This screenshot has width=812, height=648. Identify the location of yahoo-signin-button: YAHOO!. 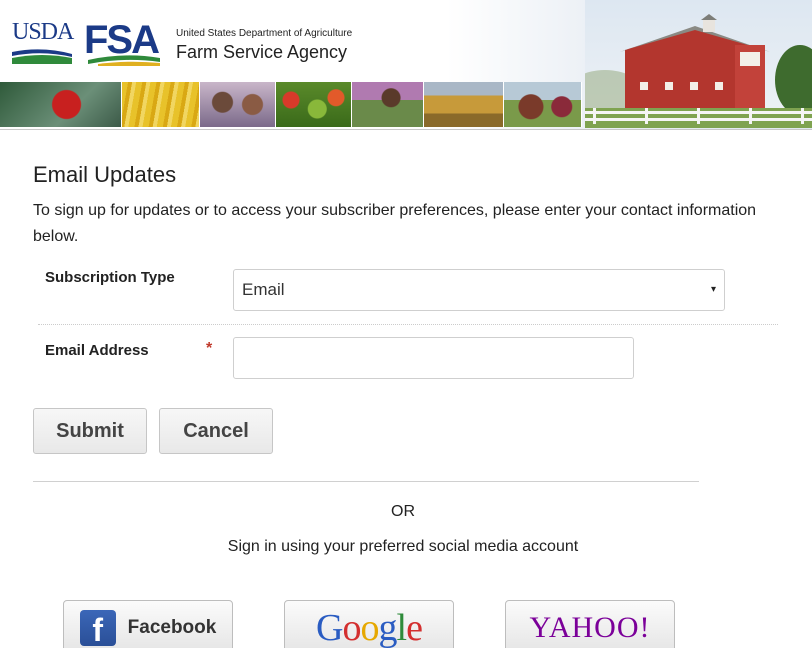
(590, 624).